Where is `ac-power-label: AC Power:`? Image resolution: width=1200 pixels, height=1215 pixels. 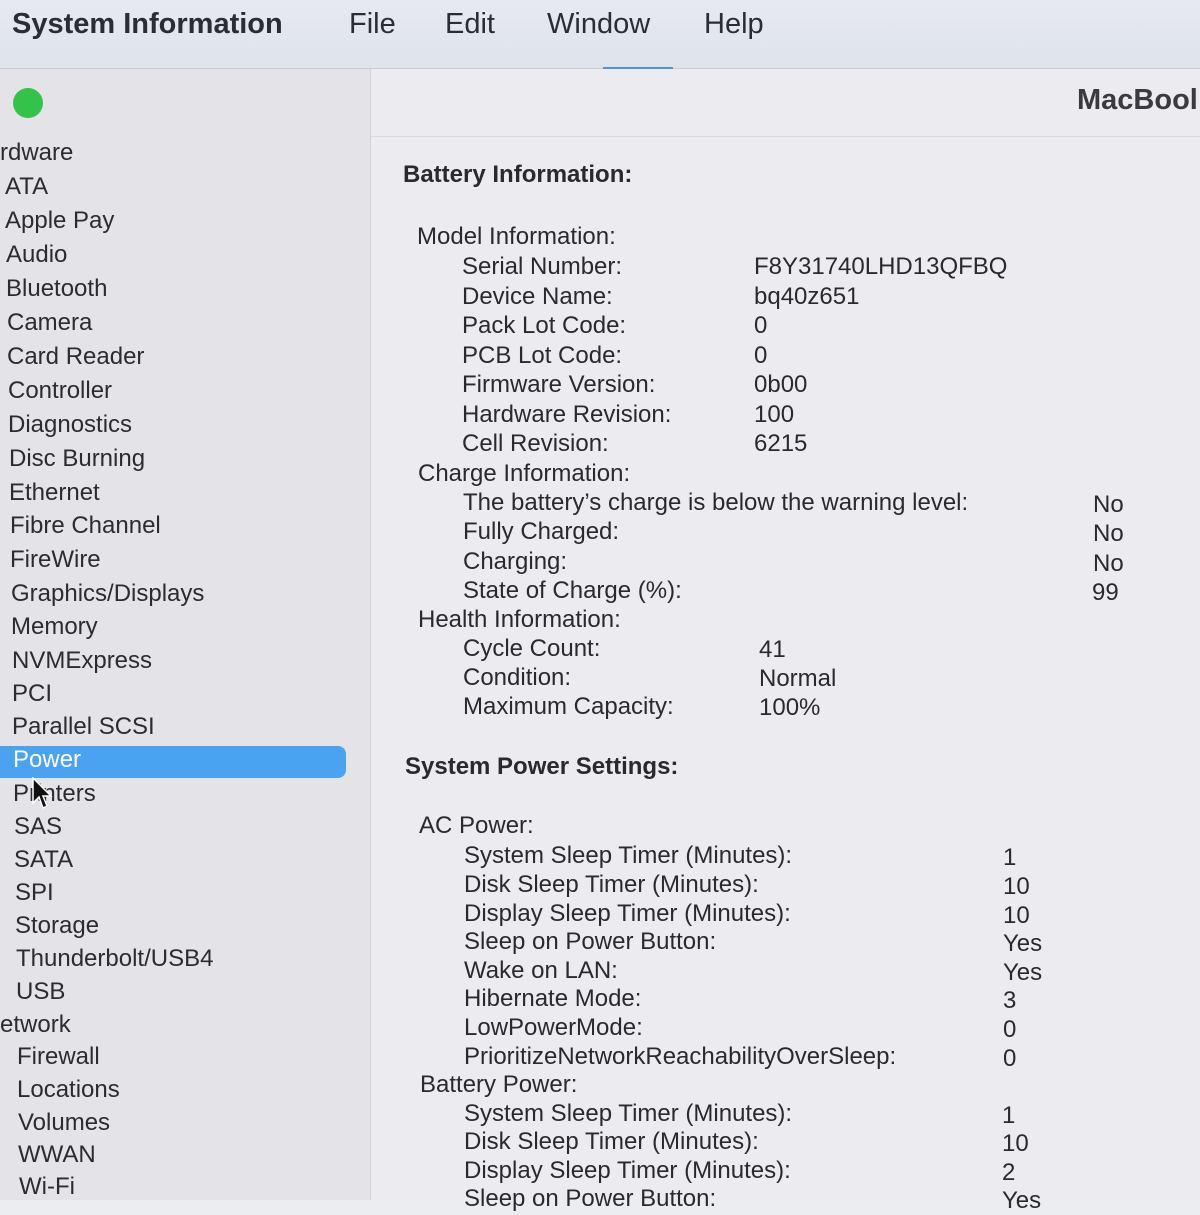 ac-power-label: AC Power: is located at coordinates (476, 825).